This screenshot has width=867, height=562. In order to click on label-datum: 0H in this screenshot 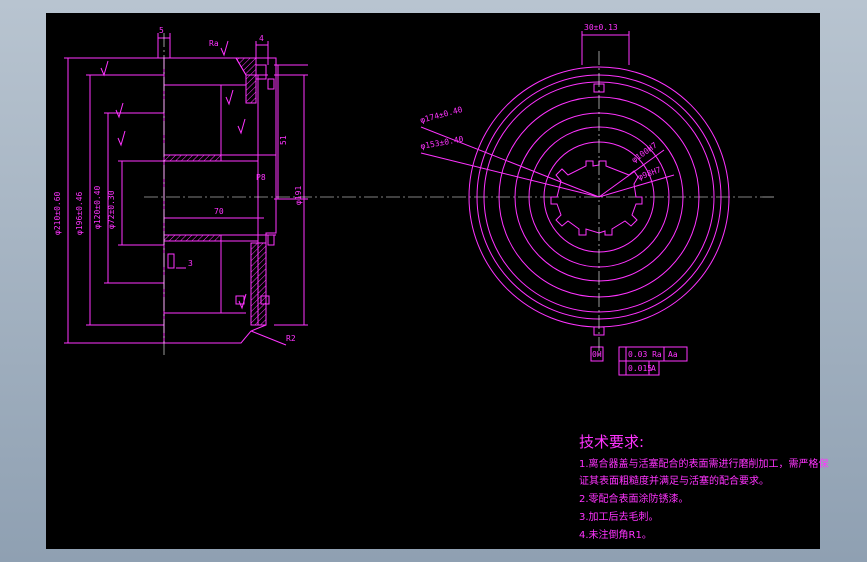, I will do `click(597, 354)`.